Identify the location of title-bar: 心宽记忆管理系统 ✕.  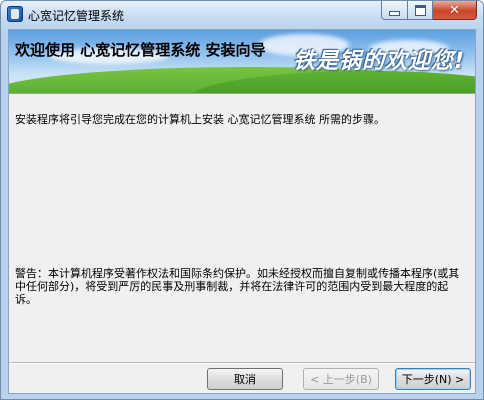
(242, 15).